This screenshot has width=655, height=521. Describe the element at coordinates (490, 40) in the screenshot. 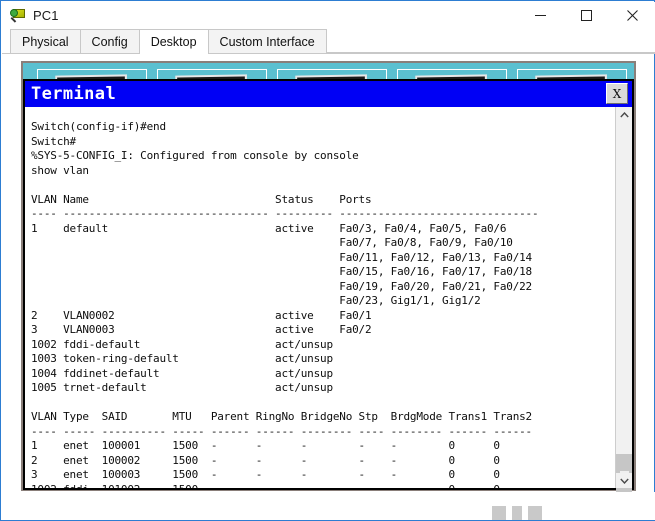

I see `tab-bar-filler` at that location.